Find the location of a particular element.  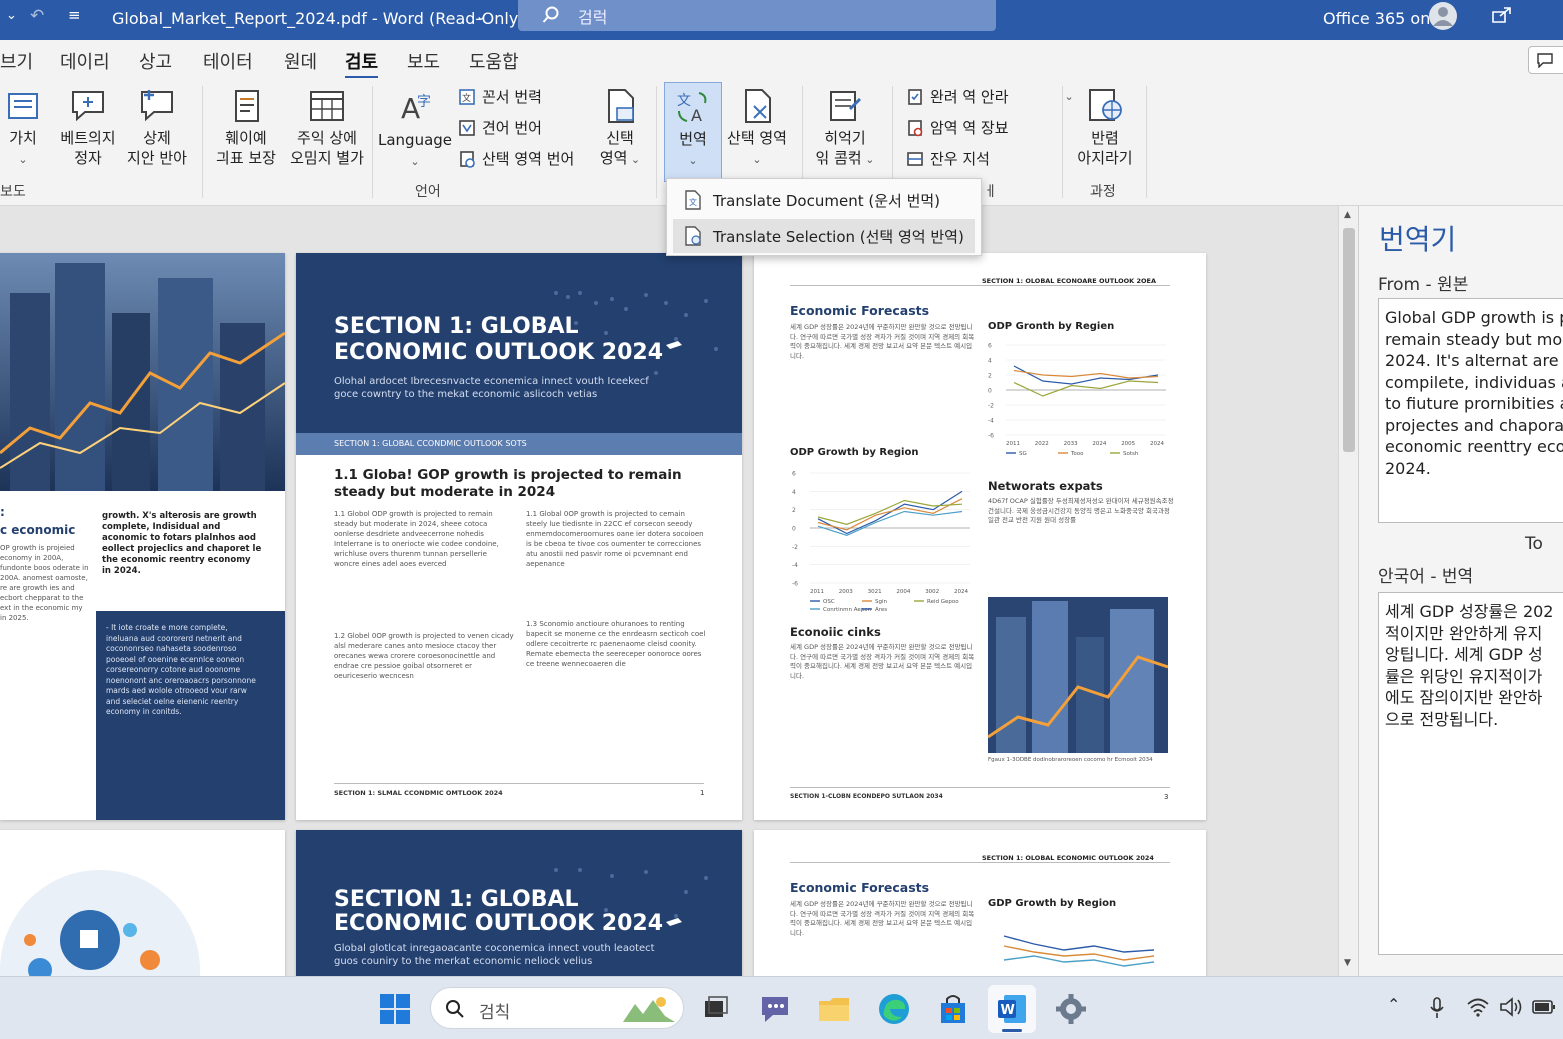

page-footer: SECTION 1: SLMAL CCONDMIC OMTLOOK 2024 is located at coordinates (418, 793).